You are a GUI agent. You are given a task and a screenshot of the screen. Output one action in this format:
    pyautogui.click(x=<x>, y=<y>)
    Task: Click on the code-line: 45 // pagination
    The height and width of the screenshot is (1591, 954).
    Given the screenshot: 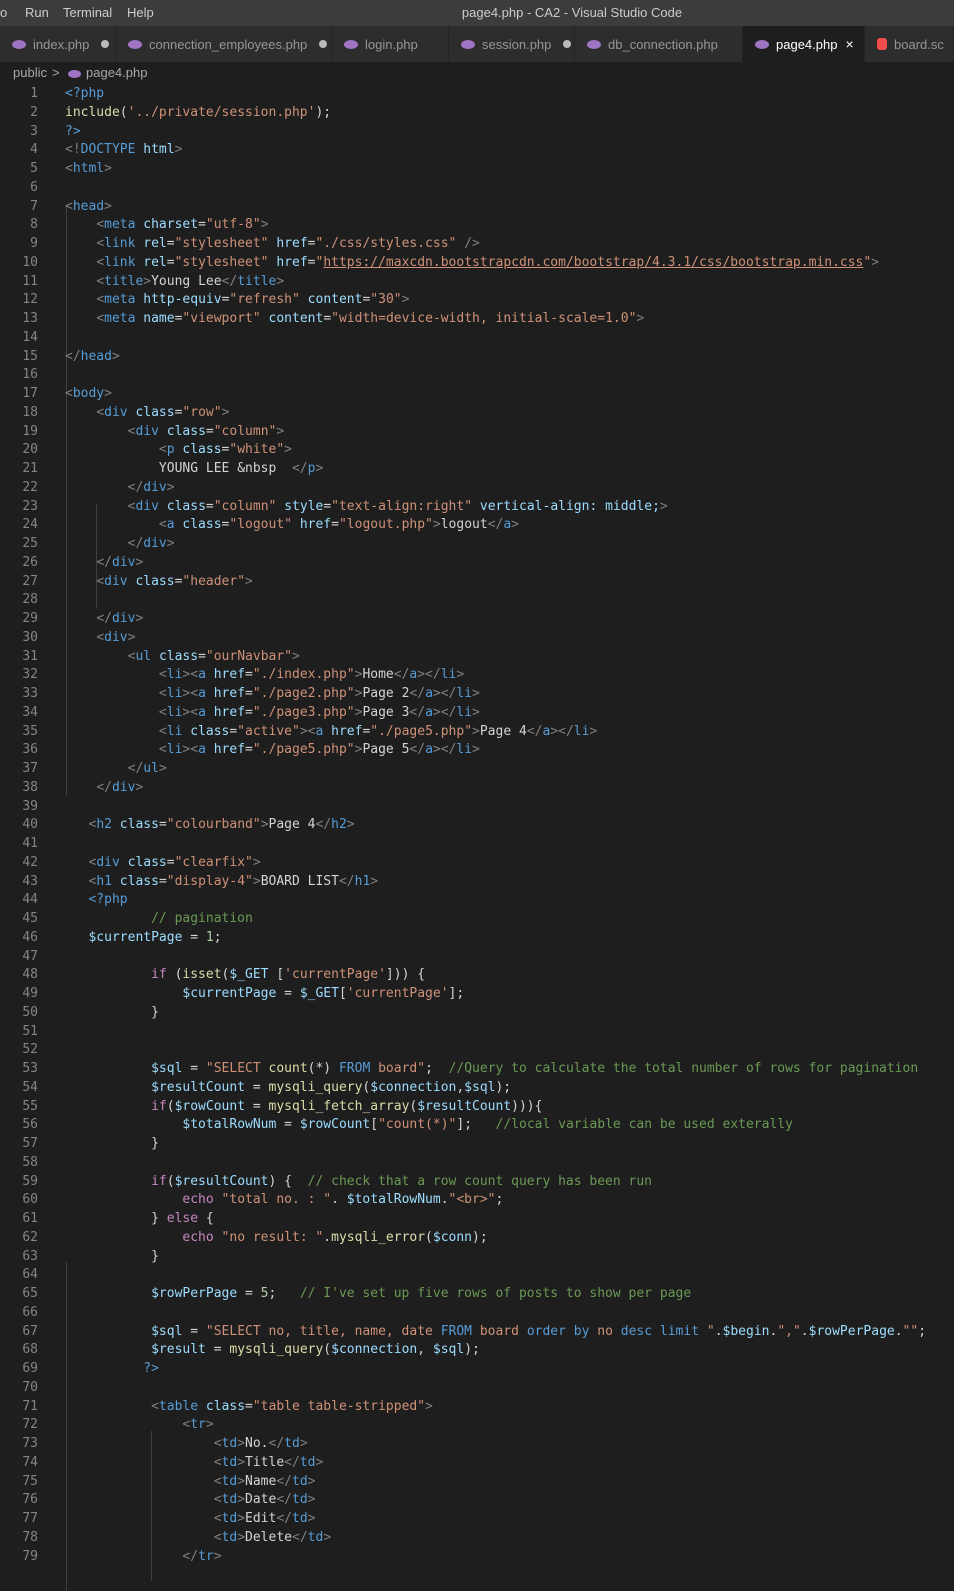 What is the action you would take?
    pyautogui.click(x=477, y=918)
    